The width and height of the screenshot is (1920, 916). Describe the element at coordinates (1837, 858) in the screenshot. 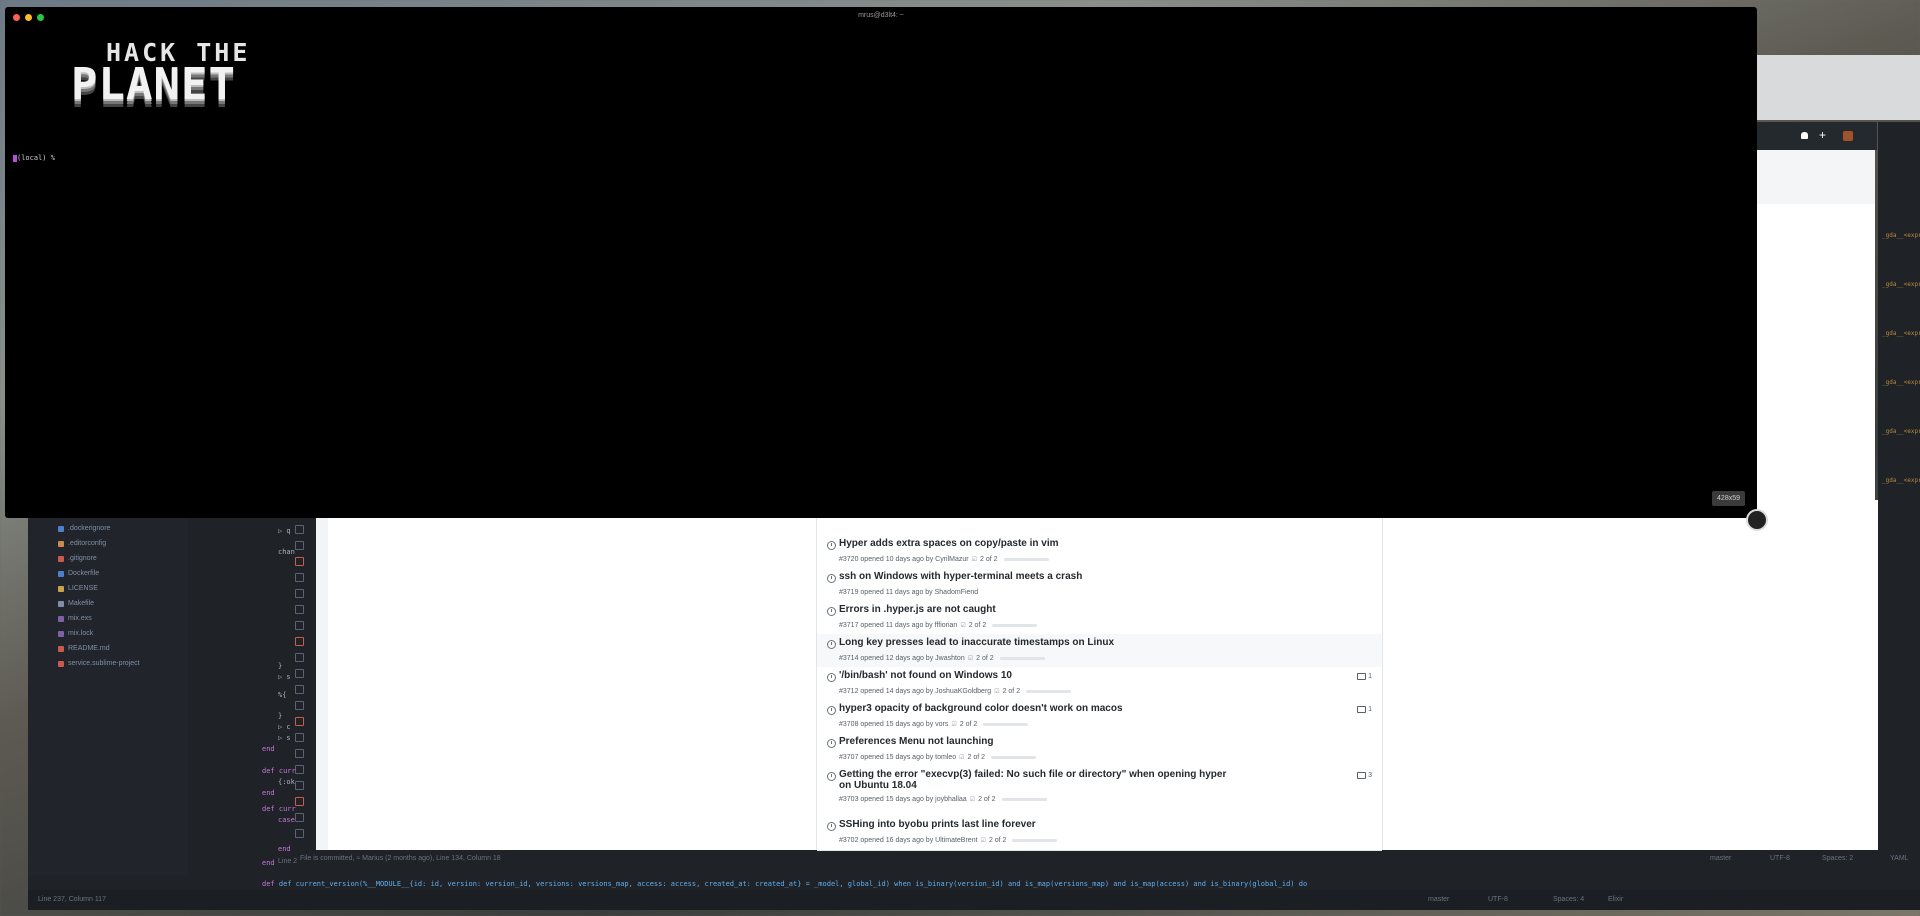

I see `commit-spaces: Spaces: 2` at that location.